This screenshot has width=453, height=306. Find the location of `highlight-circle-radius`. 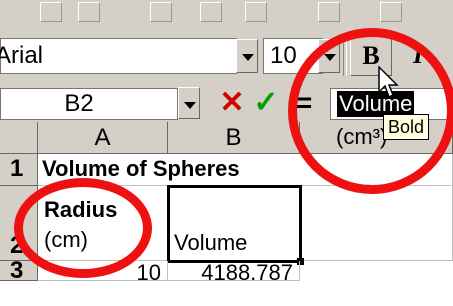

highlight-circle-radius is located at coordinates (83, 228).